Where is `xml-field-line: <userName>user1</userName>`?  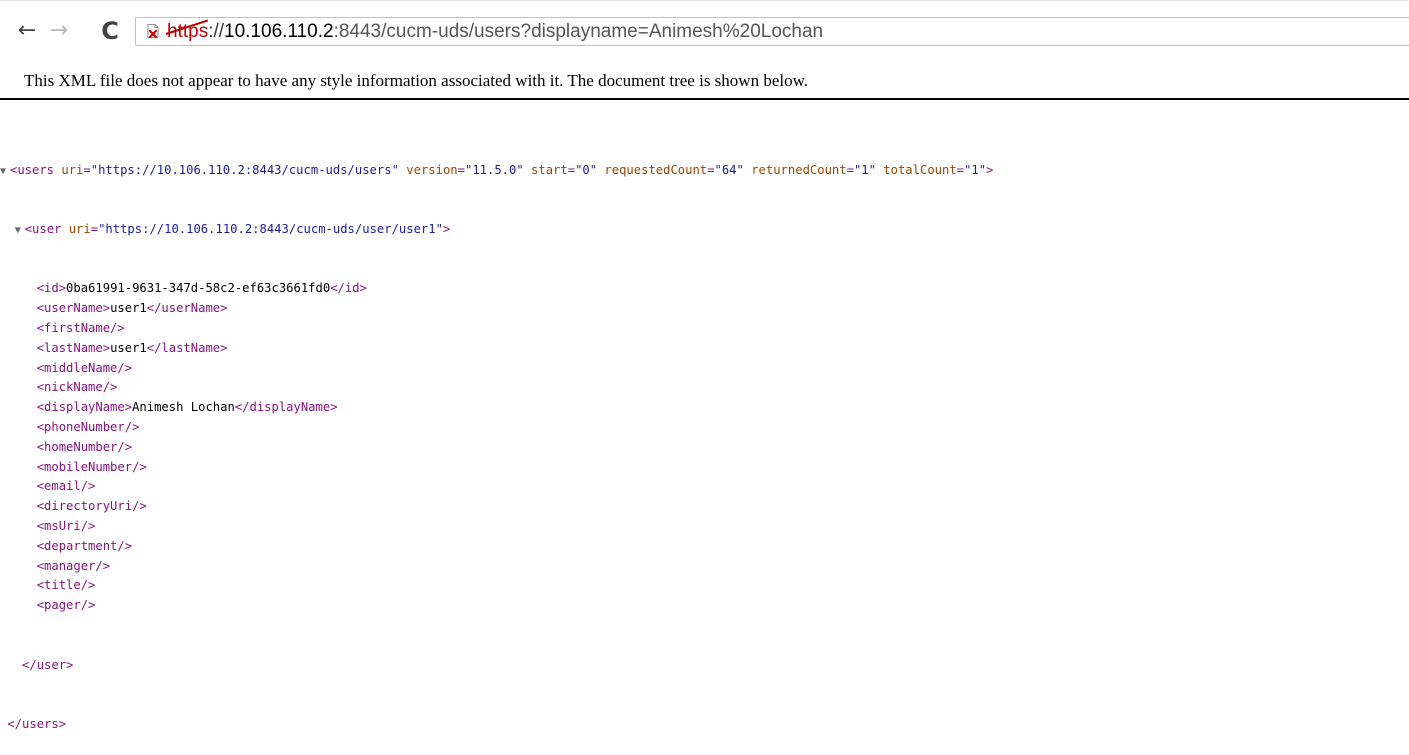 xml-field-line: <userName>user1</userName> is located at coordinates (496, 309).